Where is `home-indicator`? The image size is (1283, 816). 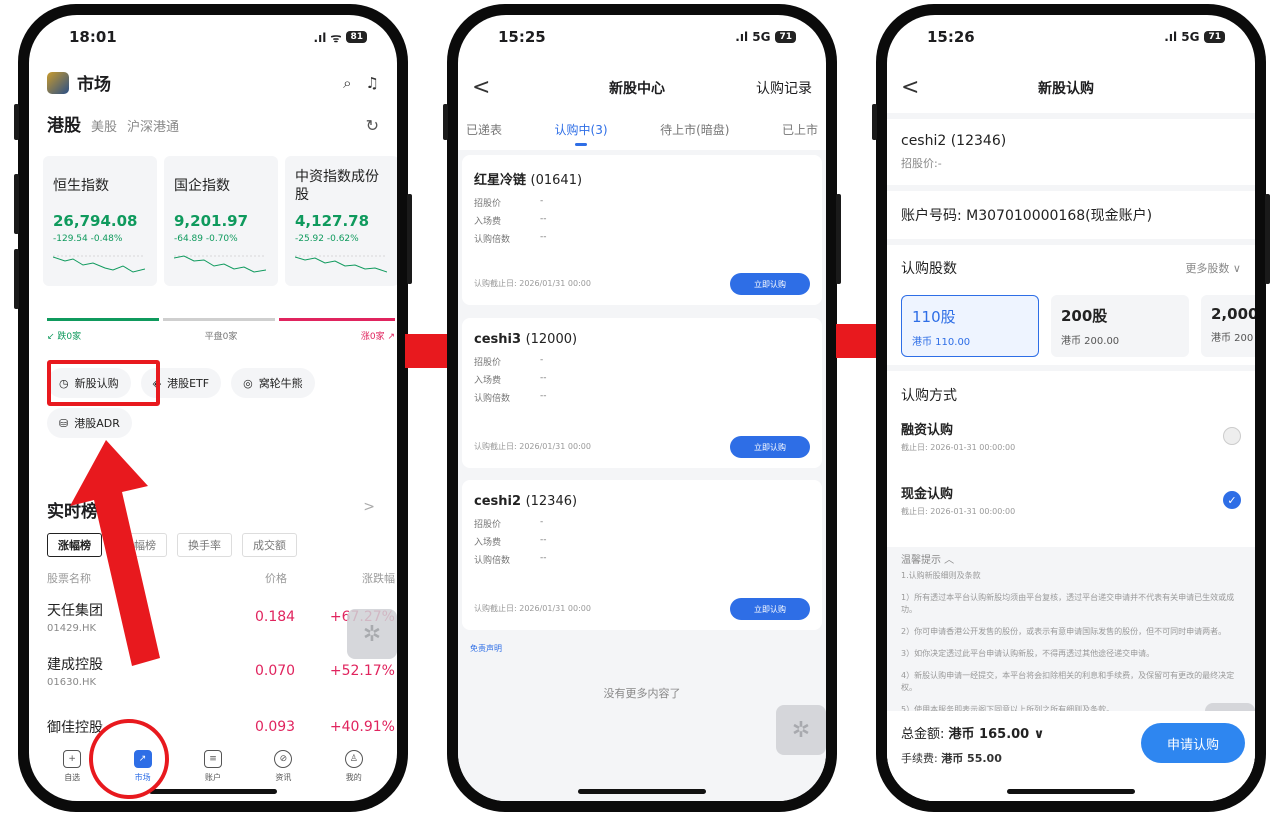
home-indicator is located at coordinates (1071, 791).